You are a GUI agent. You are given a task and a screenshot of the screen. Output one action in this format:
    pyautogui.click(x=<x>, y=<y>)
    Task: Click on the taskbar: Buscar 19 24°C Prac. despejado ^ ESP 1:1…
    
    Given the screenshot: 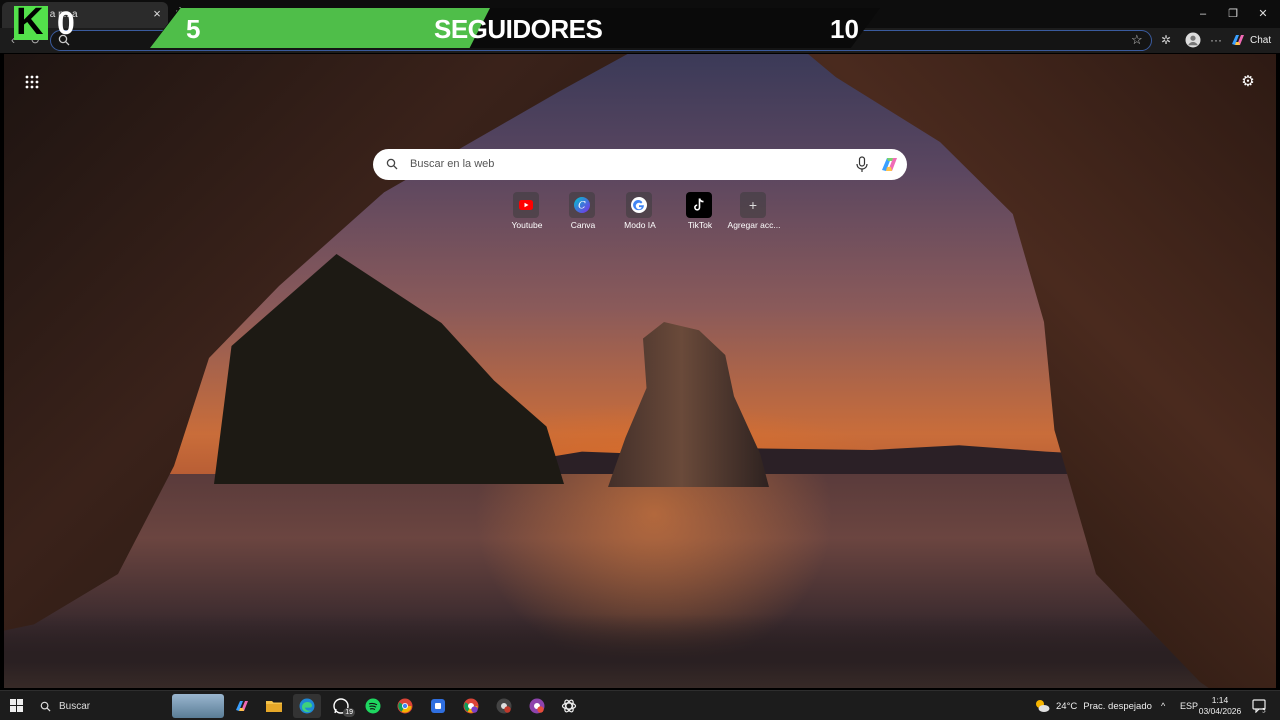 What is the action you would take?
    pyautogui.click(x=640, y=705)
    